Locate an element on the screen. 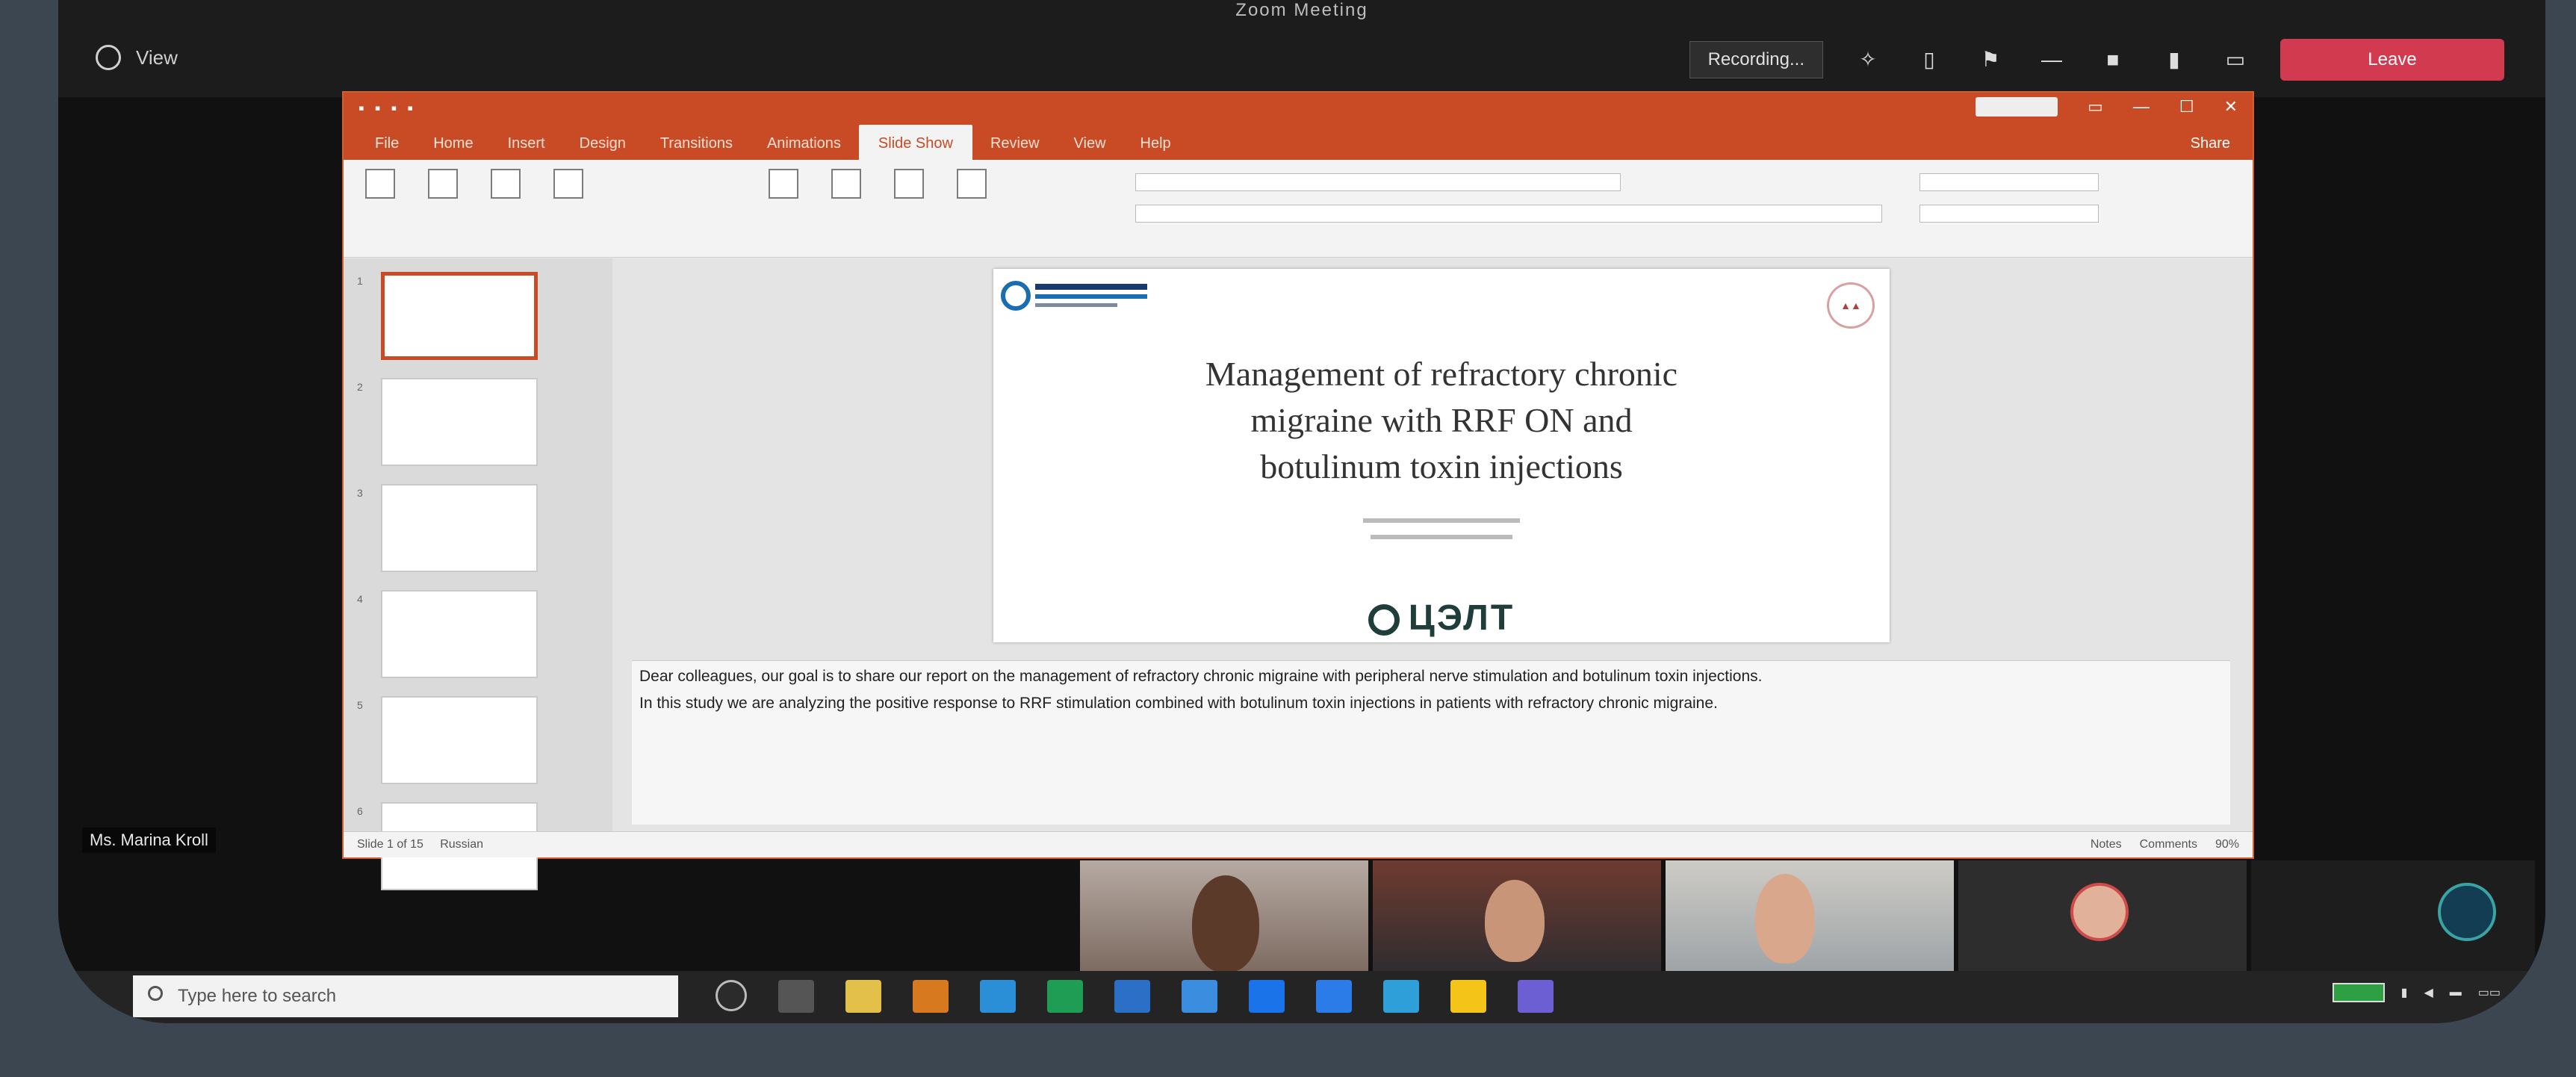 The width and height of the screenshot is (2576, 1077). skype-icon is located at coordinates (1401, 996).